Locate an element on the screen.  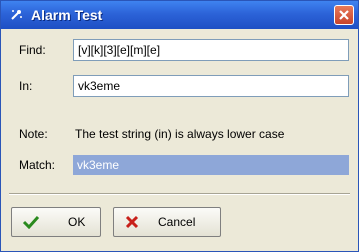
in-input: vk3eme is located at coordinates (211, 86).